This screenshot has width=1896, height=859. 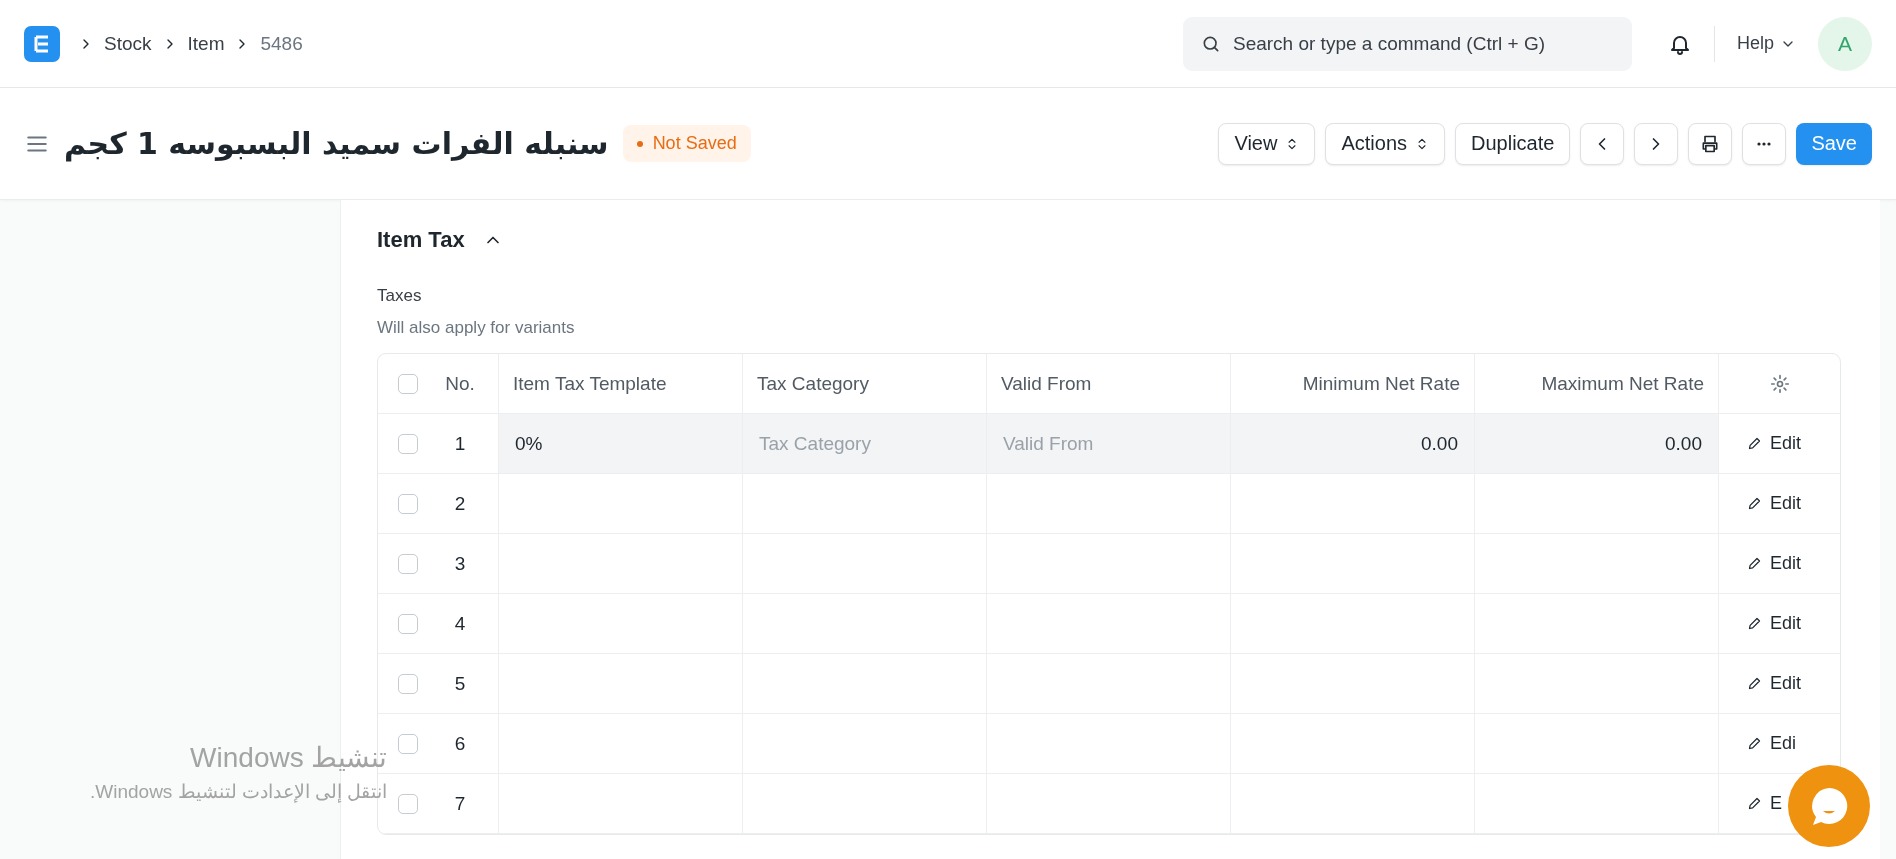 I want to click on column-header: Tax Category, so click(x=865, y=383).